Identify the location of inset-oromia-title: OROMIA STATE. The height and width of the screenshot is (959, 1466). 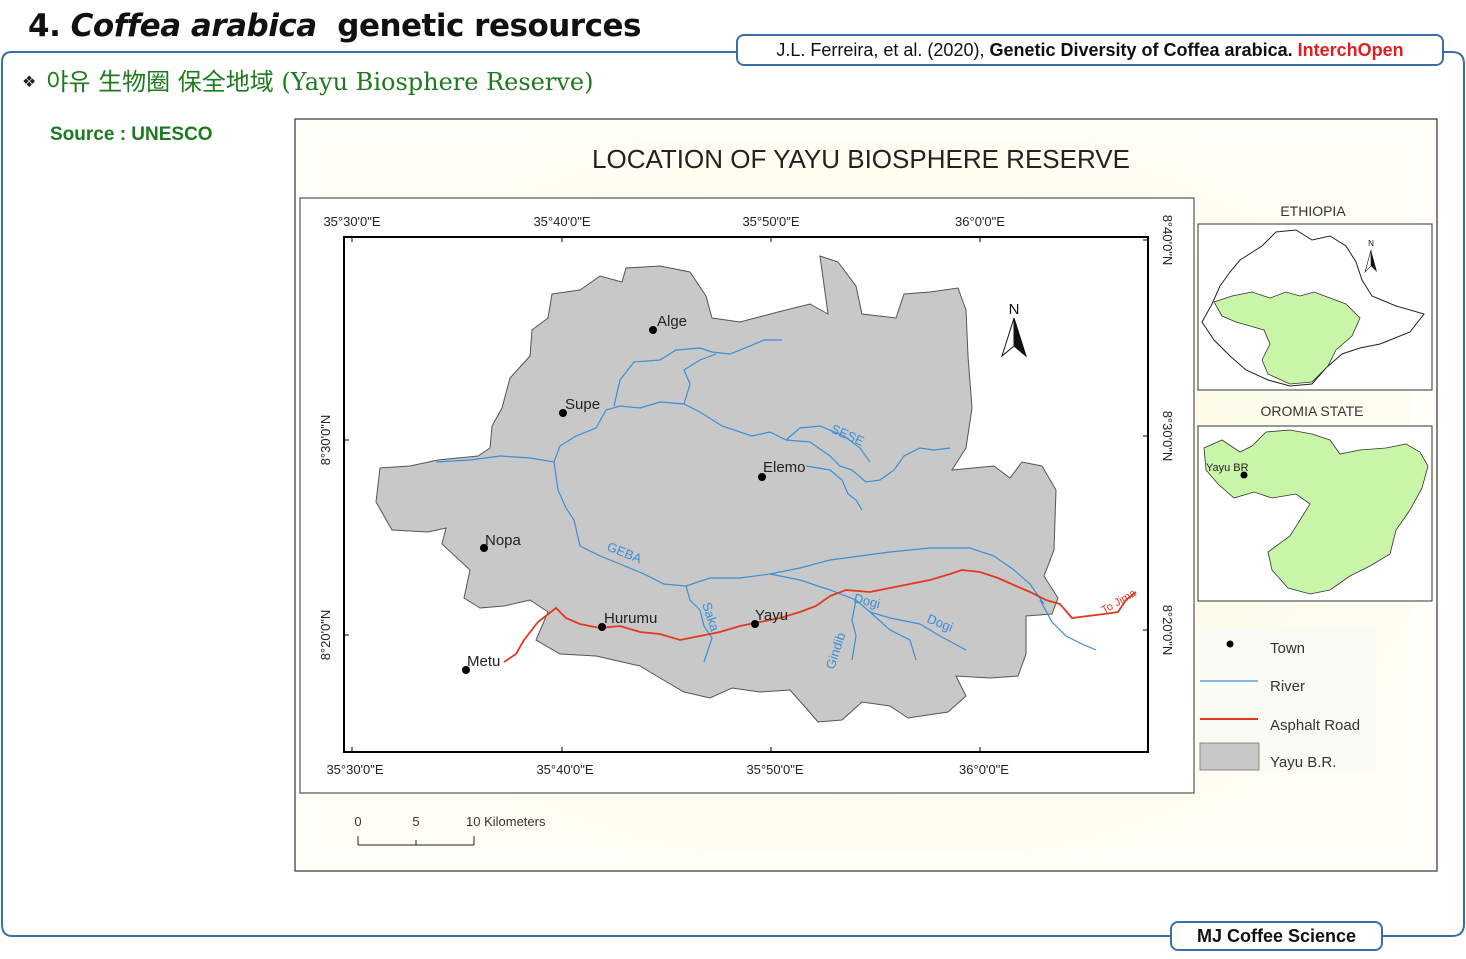
(1312, 411).